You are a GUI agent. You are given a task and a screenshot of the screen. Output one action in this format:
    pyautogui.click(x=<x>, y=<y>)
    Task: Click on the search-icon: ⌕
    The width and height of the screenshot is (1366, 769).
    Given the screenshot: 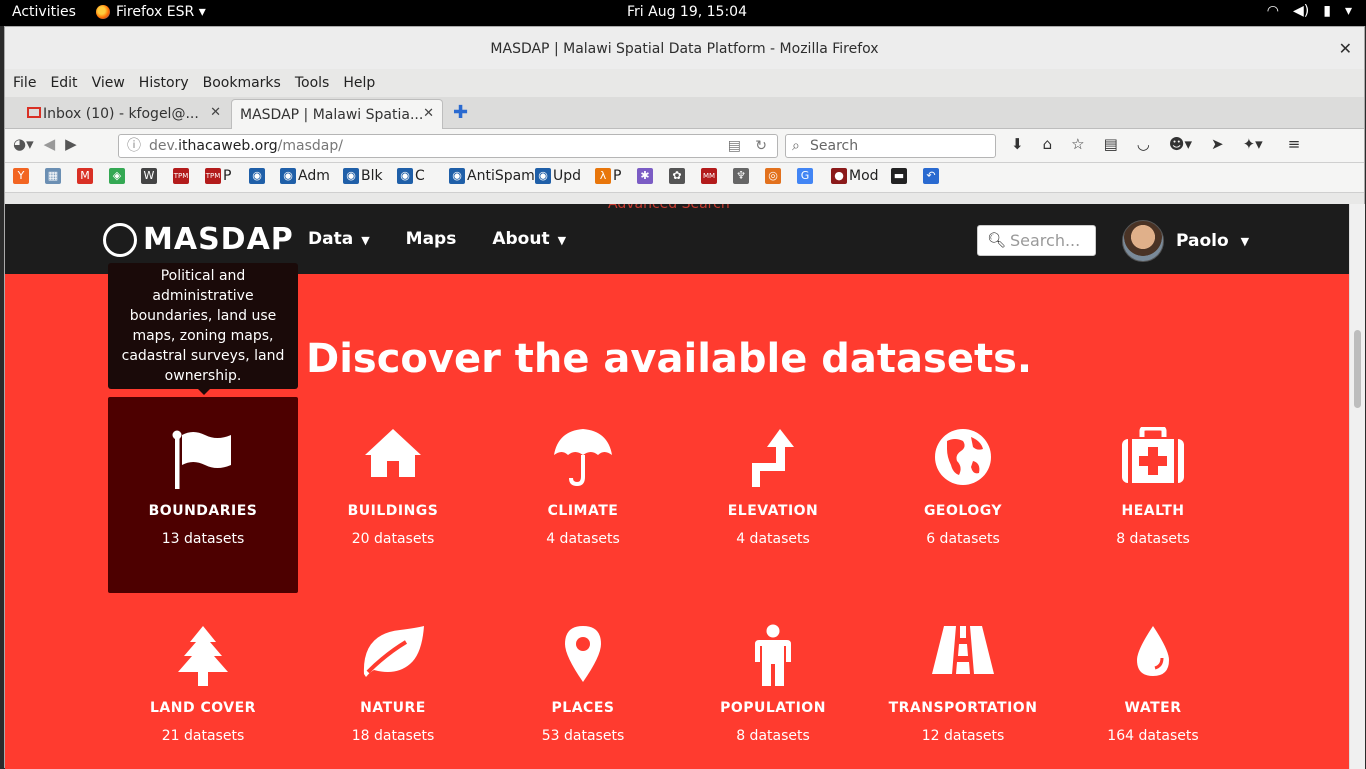 What is the action you would take?
    pyautogui.click(x=796, y=146)
    